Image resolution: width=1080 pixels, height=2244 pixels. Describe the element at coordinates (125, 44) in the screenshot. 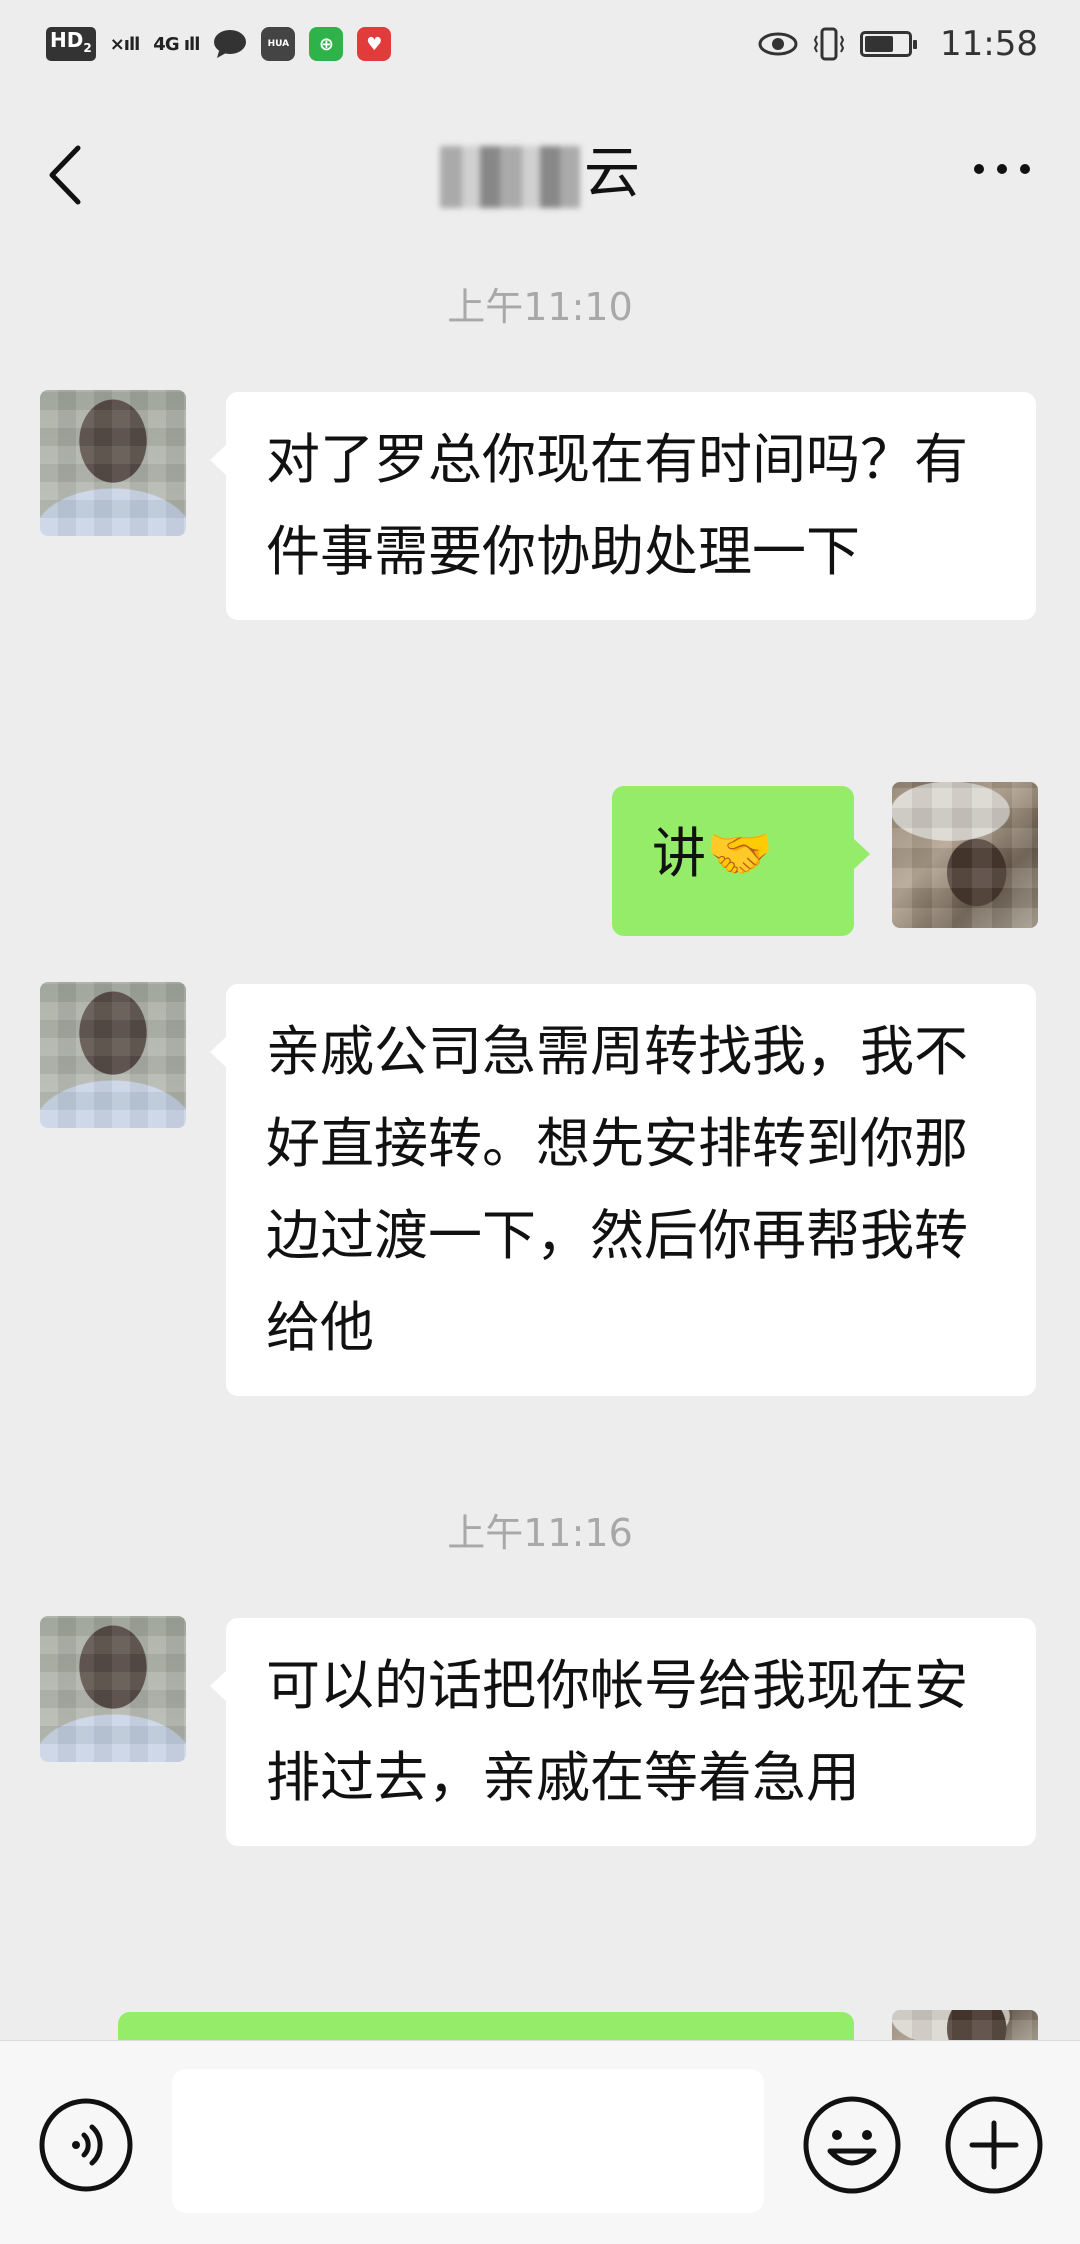

I see `signal-icon-1: ×ıll` at that location.